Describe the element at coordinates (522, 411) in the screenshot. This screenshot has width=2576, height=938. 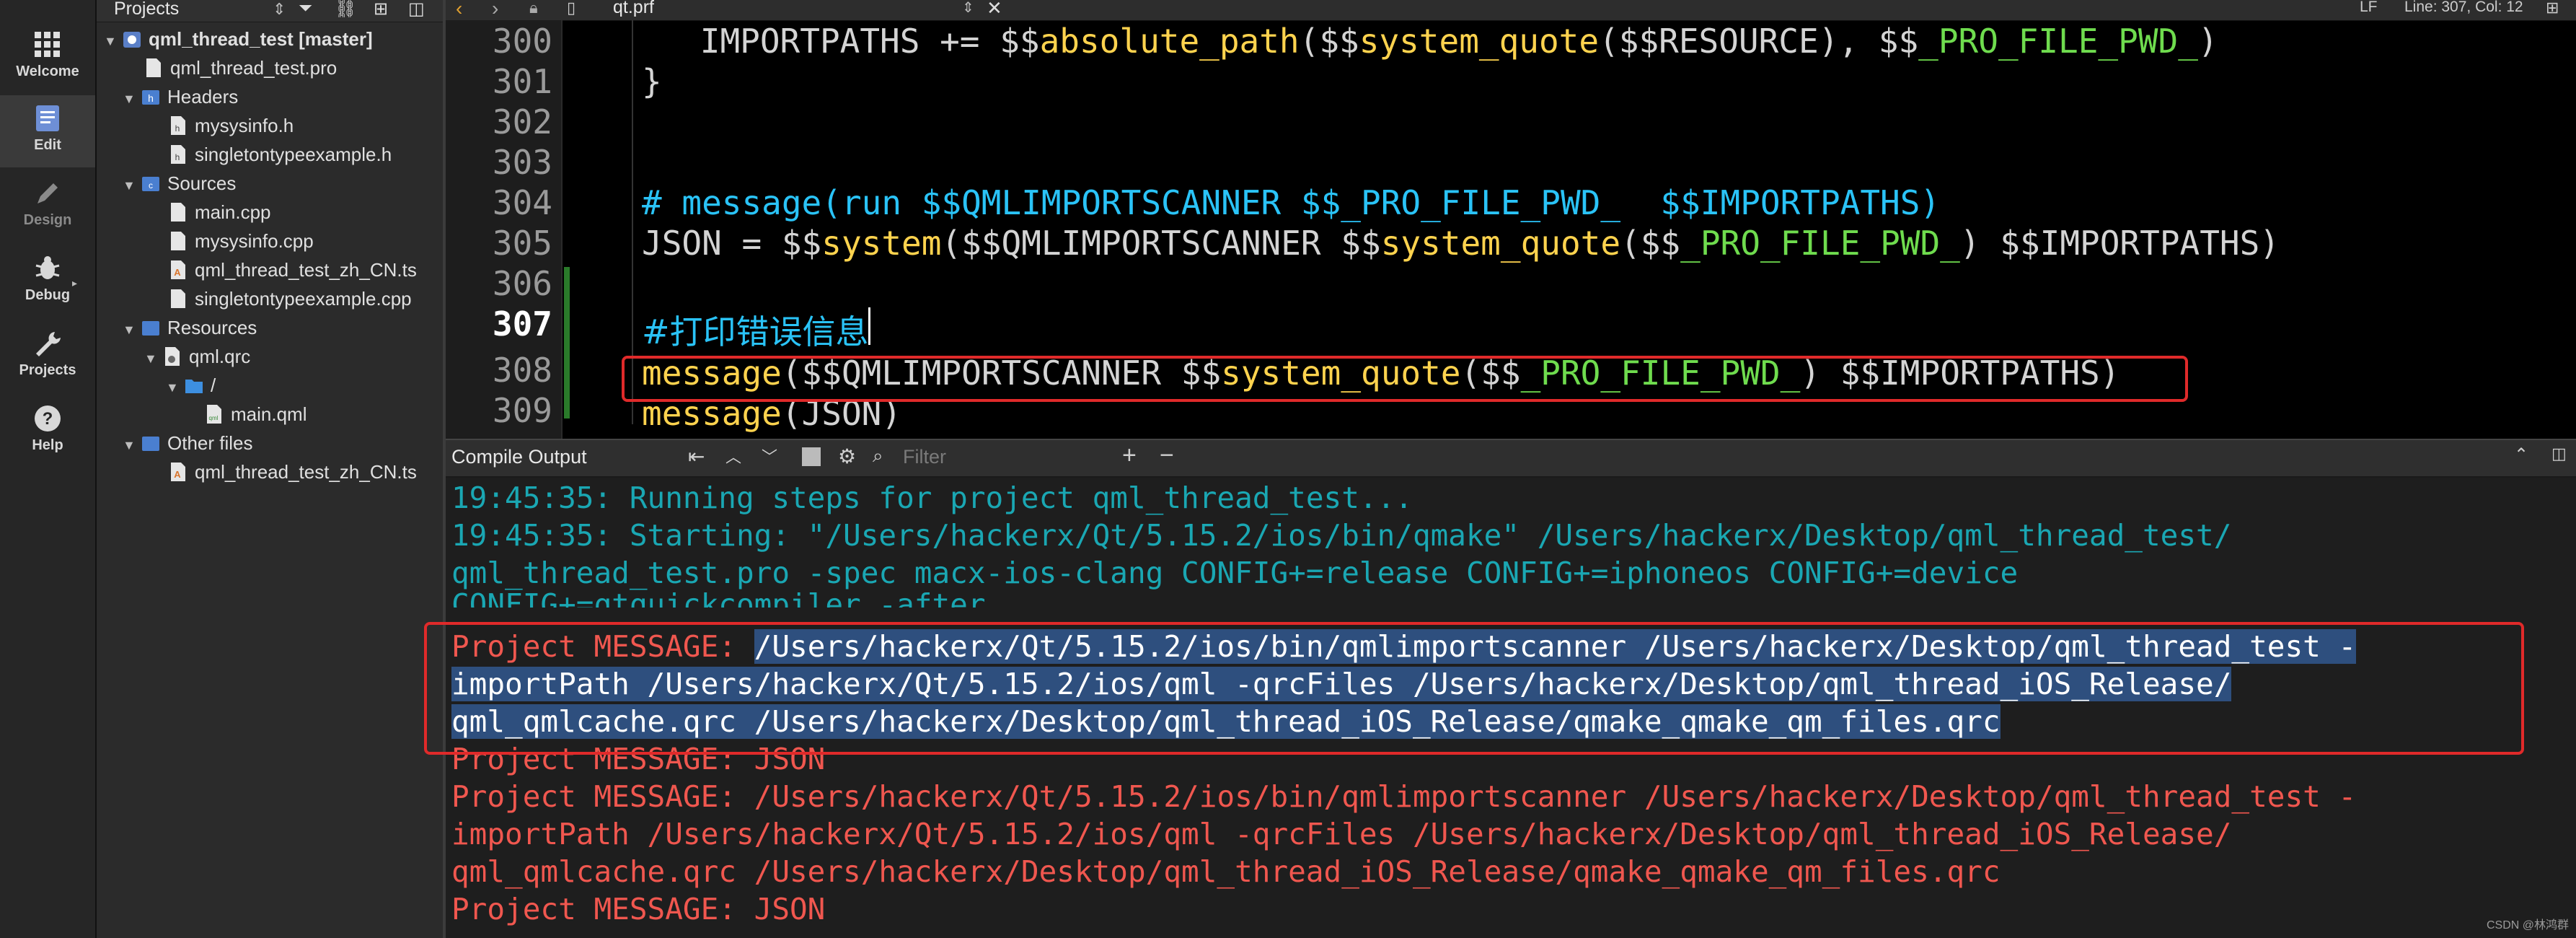
I see `line-number: 309` at that location.